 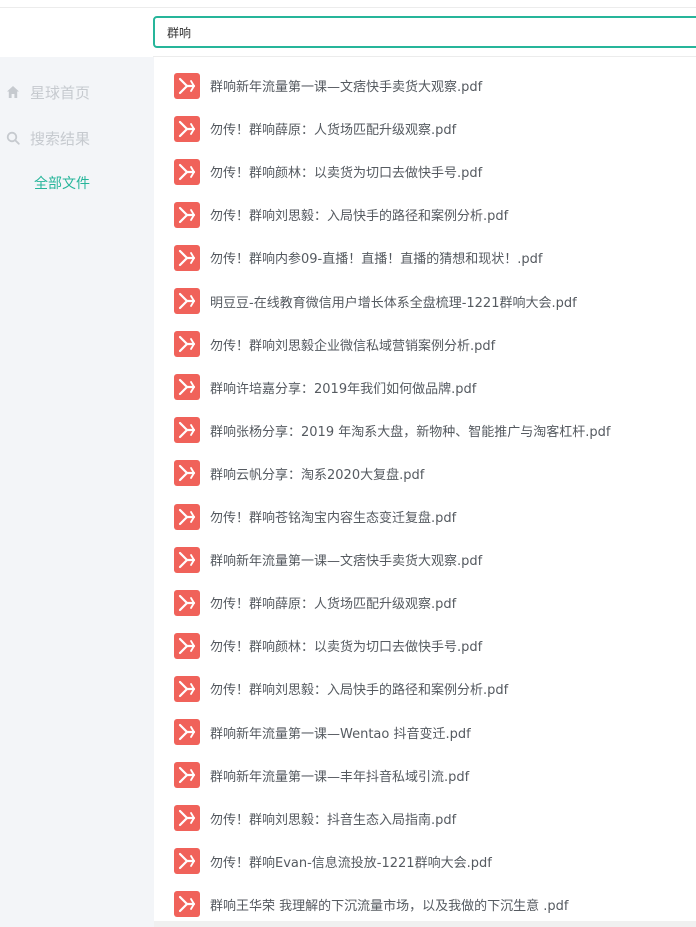 What do you see at coordinates (13, 92) in the screenshot?
I see `home-icon` at bounding box center [13, 92].